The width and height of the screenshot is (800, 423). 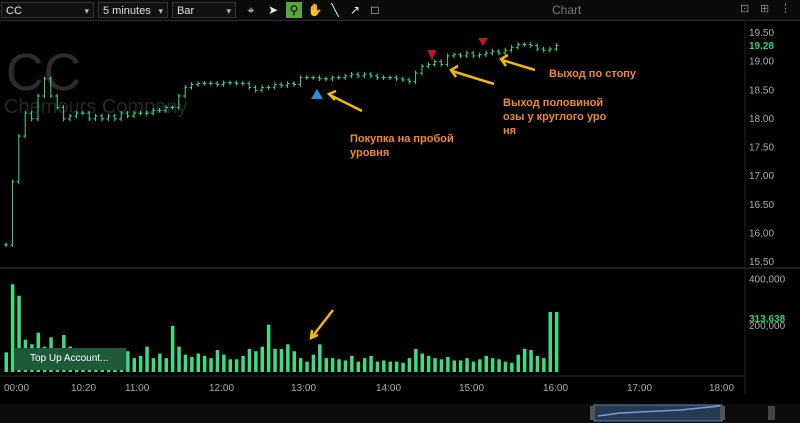 What do you see at coordinates (771, 413) in the screenshot?
I see `navigator-scroll-handle` at bounding box center [771, 413].